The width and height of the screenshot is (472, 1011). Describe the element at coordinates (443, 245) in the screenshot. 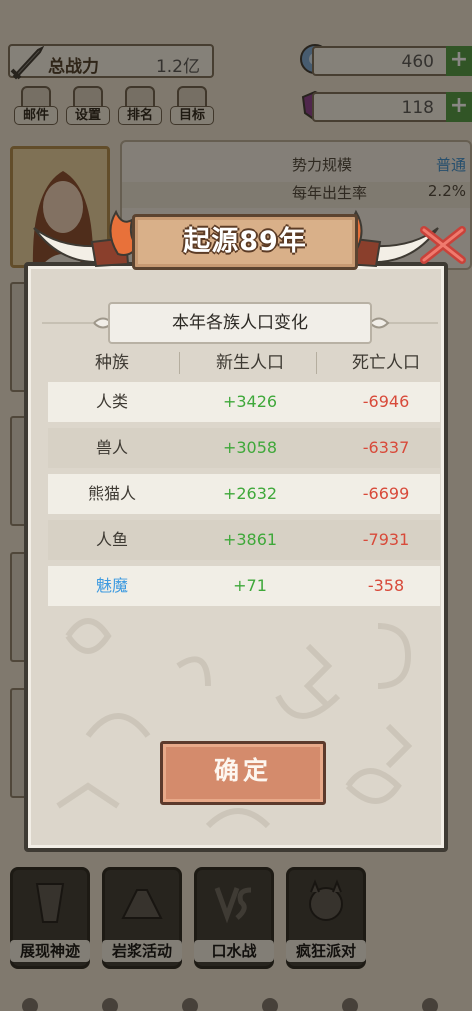

I see `close-icon` at that location.